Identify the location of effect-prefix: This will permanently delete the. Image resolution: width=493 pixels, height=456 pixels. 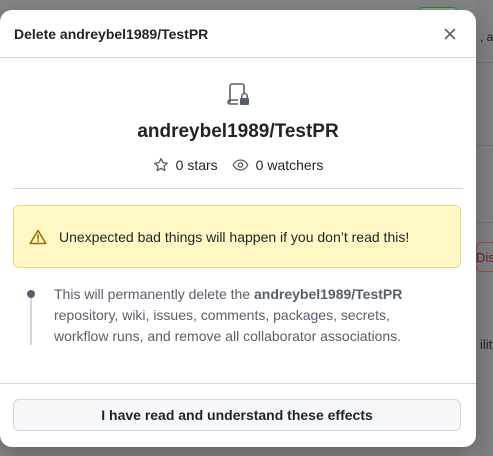
(154, 294).